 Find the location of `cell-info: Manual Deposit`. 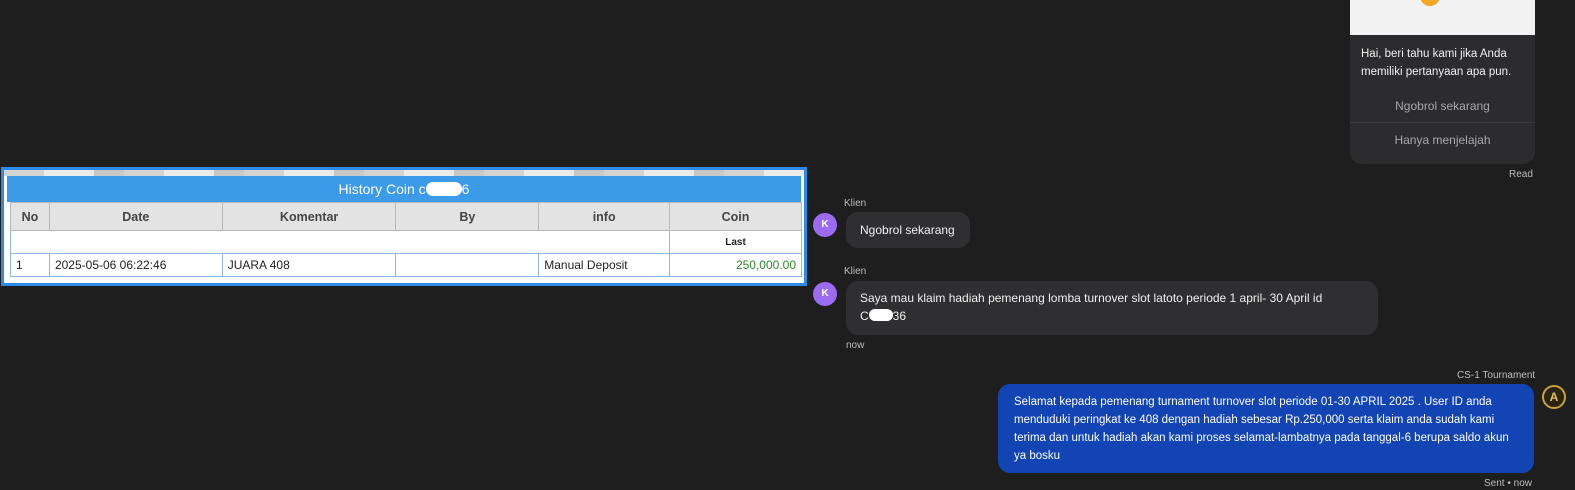

cell-info: Manual Deposit is located at coordinates (604, 265).